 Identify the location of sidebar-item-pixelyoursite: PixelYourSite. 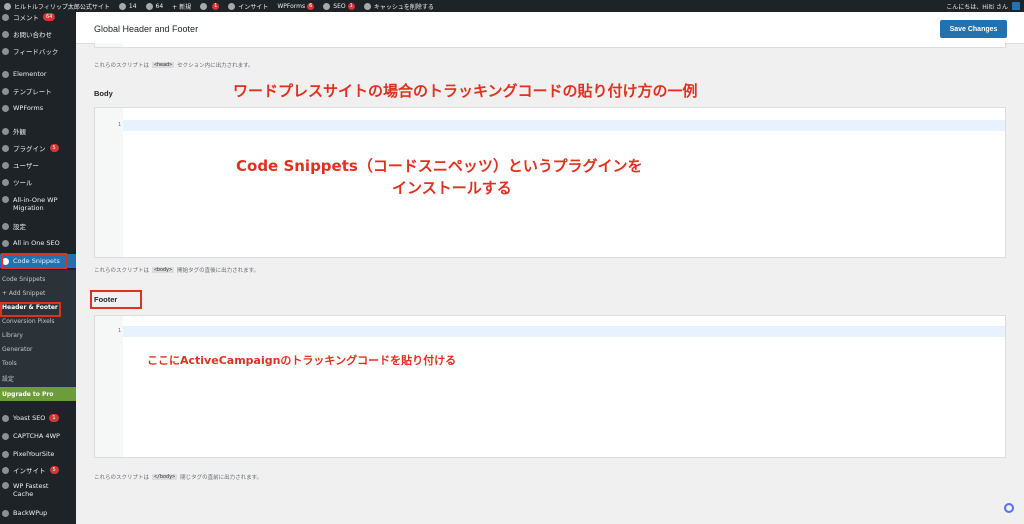
(38, 454).